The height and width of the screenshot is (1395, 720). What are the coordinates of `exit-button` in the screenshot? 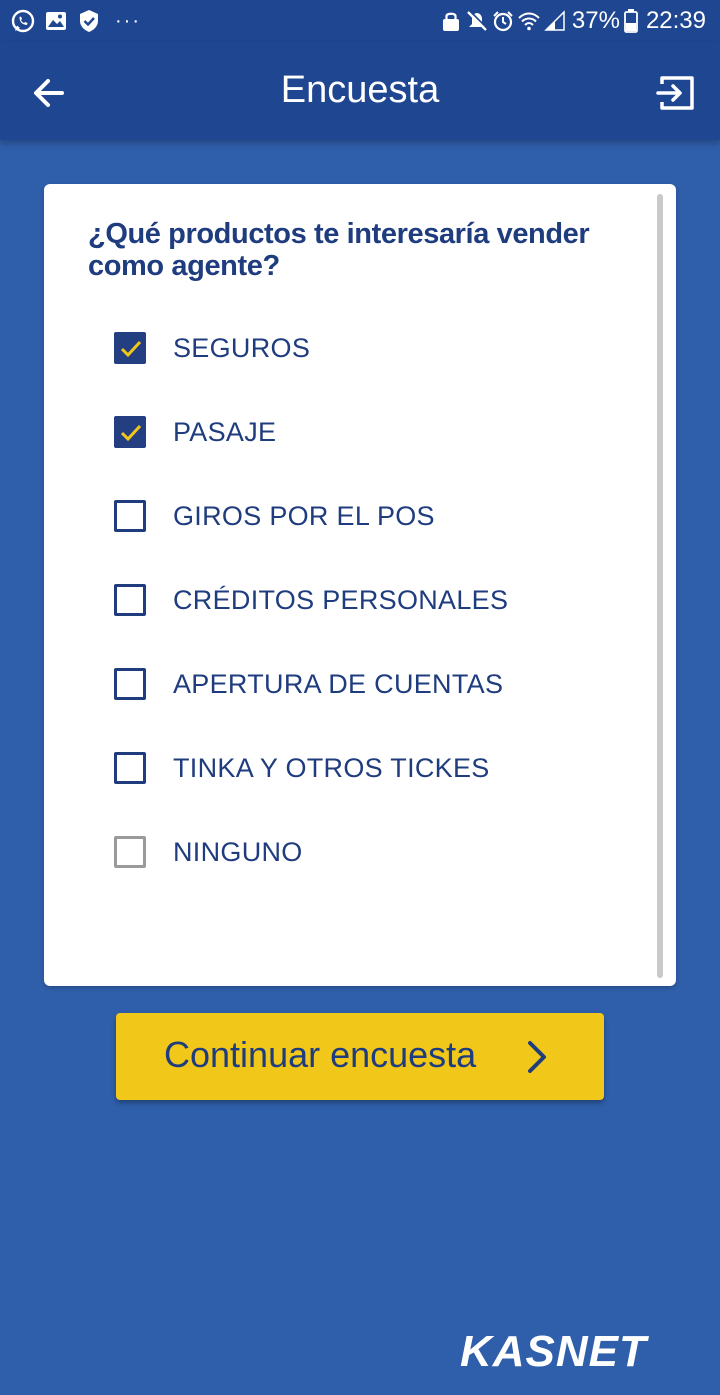 It's located at (677, 93).